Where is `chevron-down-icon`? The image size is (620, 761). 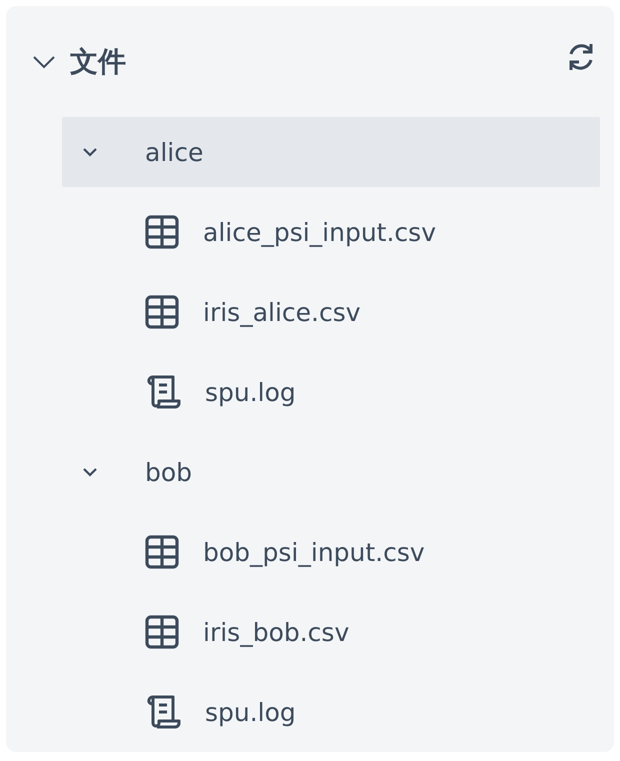
chevron-down-icon is located at coordinates (44, 61).